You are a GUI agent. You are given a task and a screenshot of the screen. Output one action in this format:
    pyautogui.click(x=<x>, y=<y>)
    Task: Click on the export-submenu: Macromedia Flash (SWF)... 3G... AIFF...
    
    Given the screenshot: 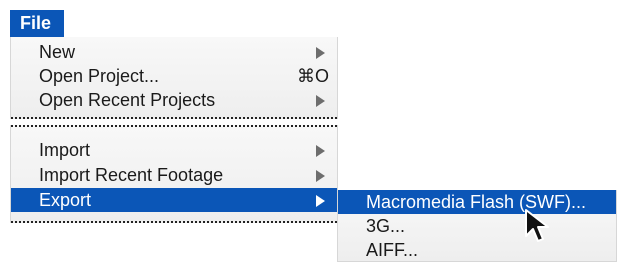 What is the action you would take?
    pyautogui.click(x=477, y=226)
    